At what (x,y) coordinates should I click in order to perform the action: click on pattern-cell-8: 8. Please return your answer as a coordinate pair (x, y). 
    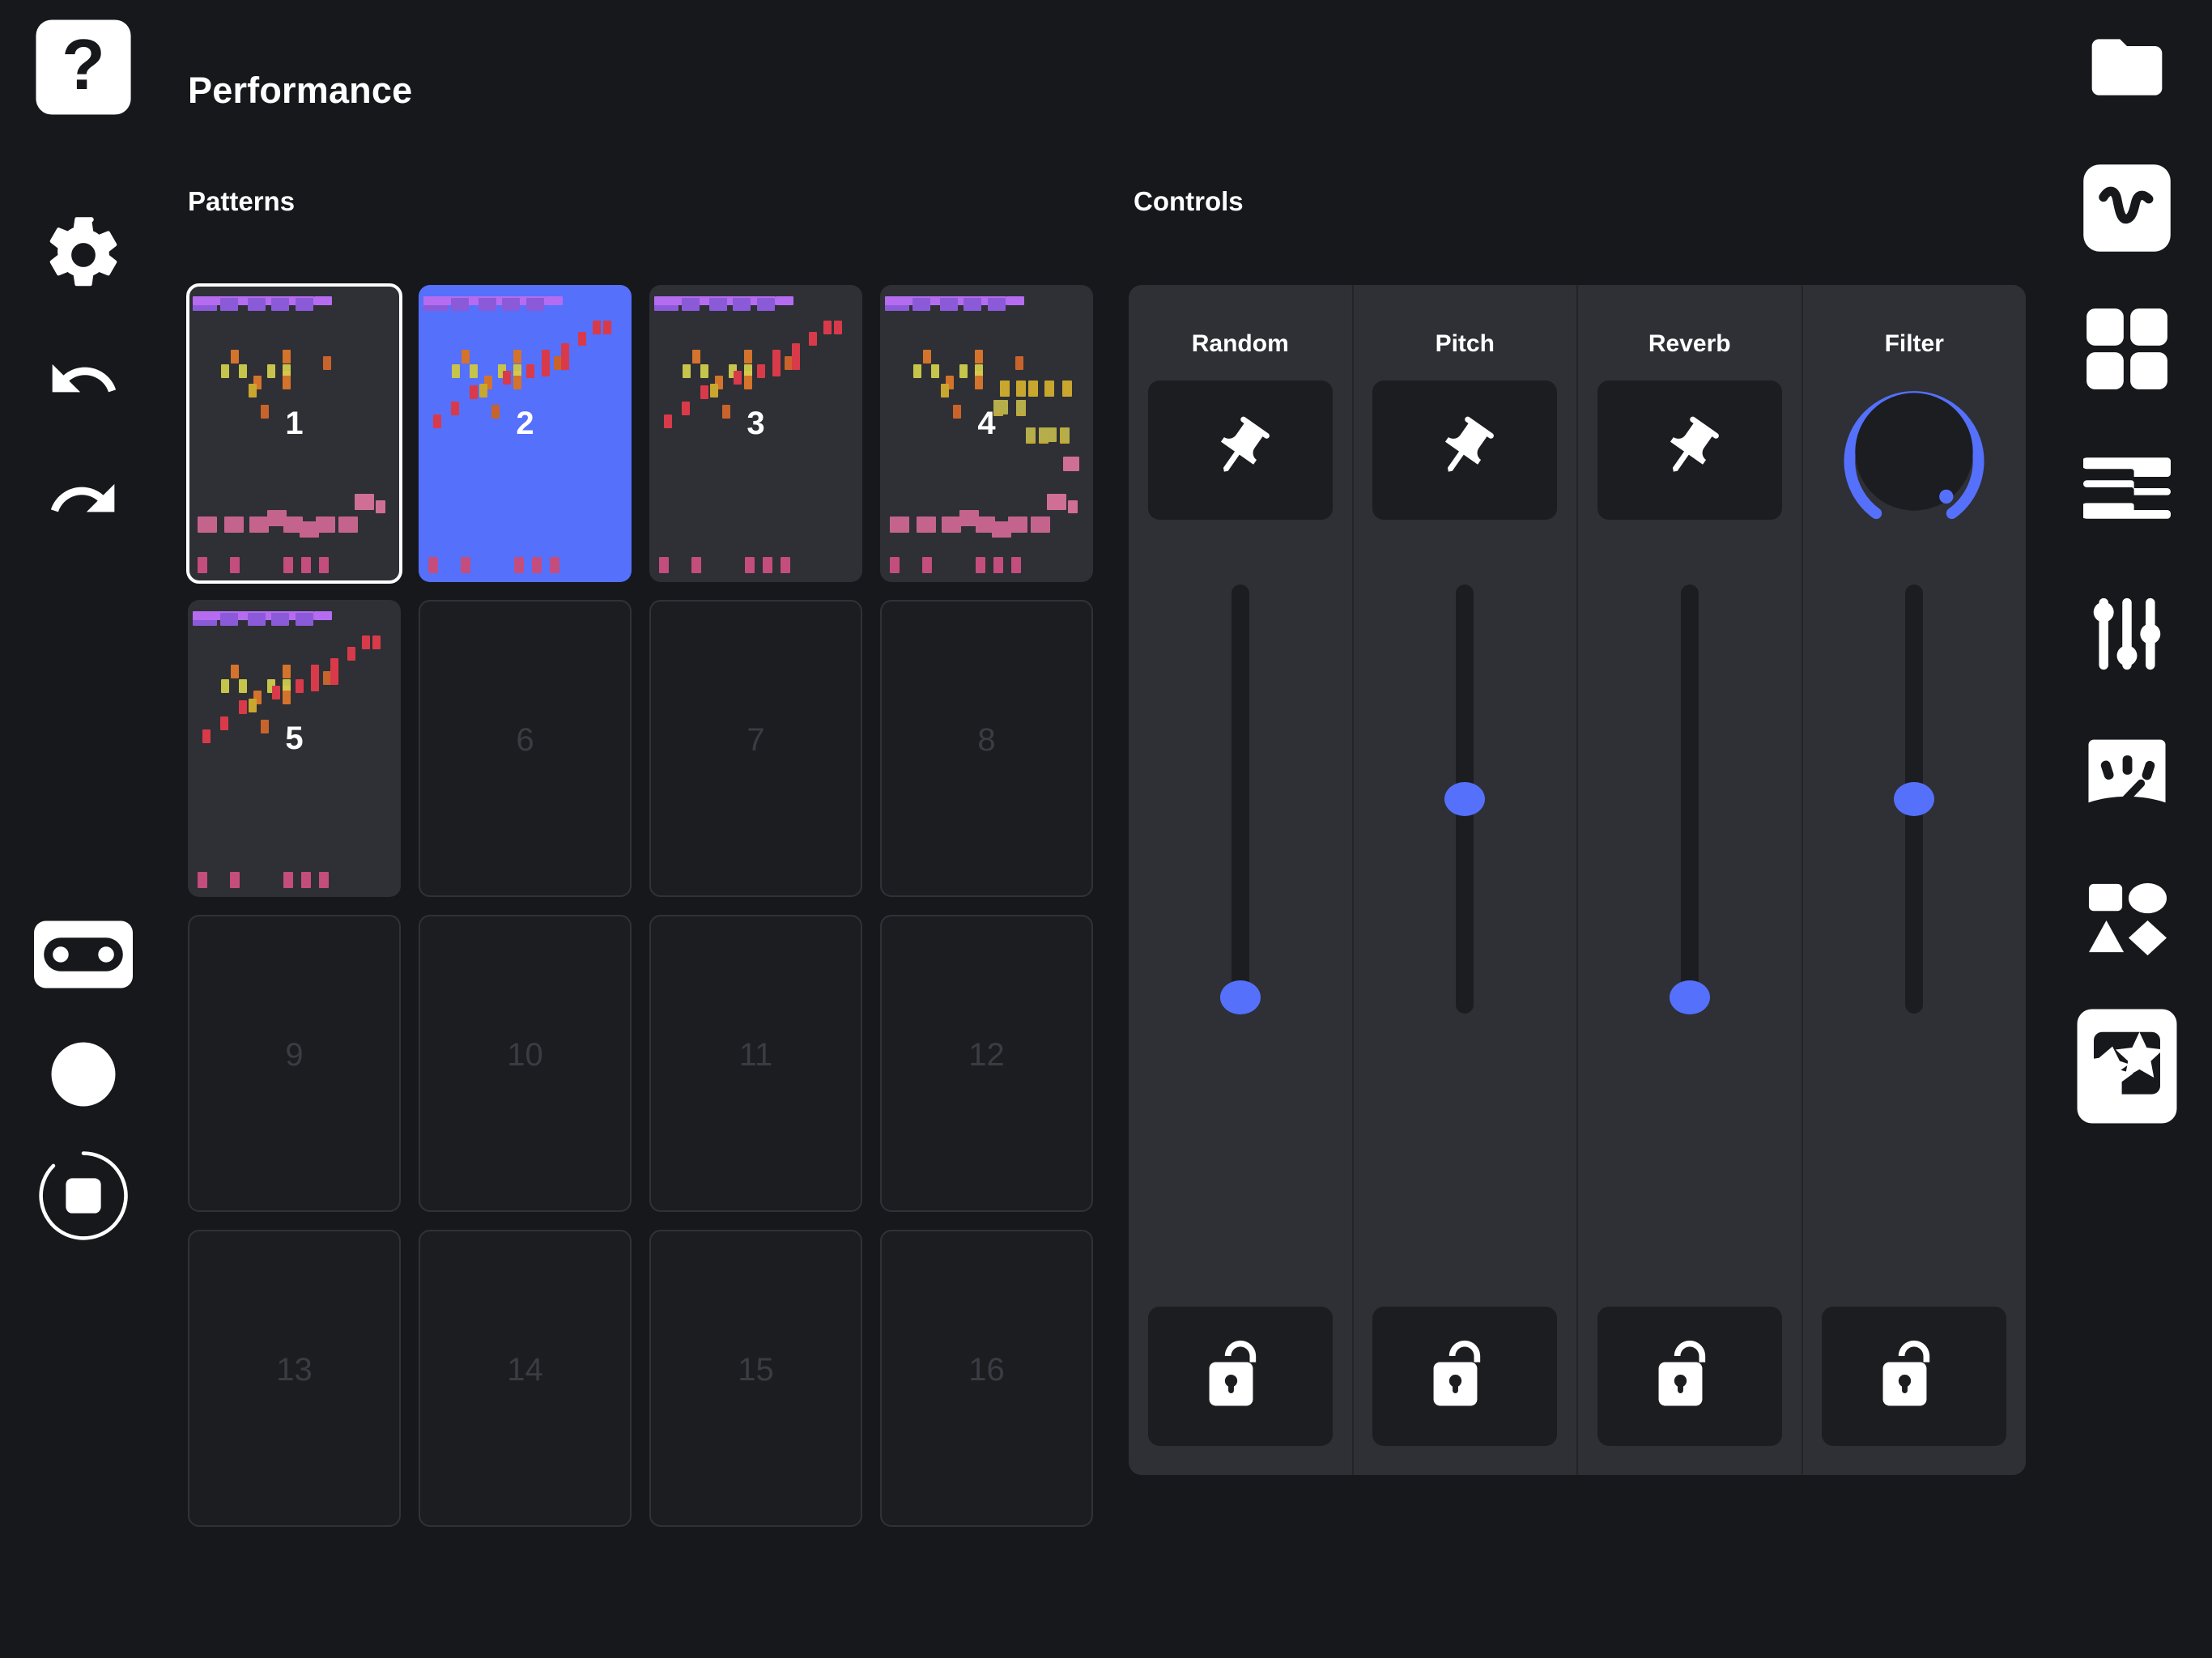
    Looking at the image, I should click on (986, 748).